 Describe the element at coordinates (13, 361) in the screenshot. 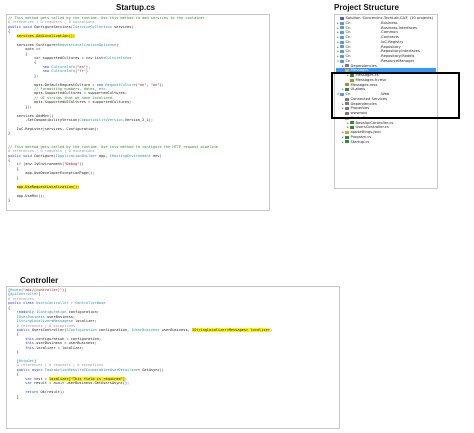

I see `code-token: [` at that location.